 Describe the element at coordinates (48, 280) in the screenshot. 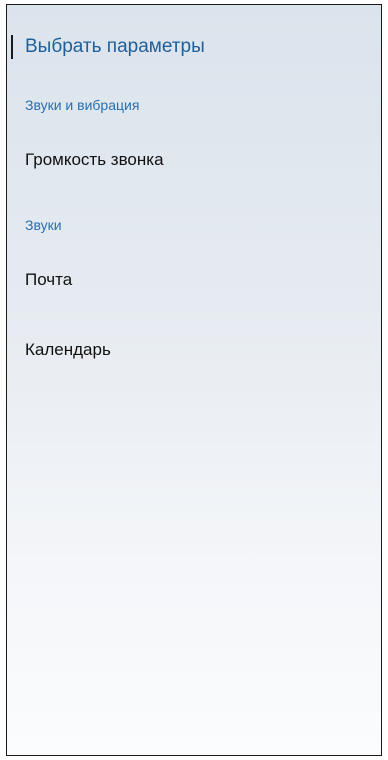

I see `list-item-mail: Почта` at that location.